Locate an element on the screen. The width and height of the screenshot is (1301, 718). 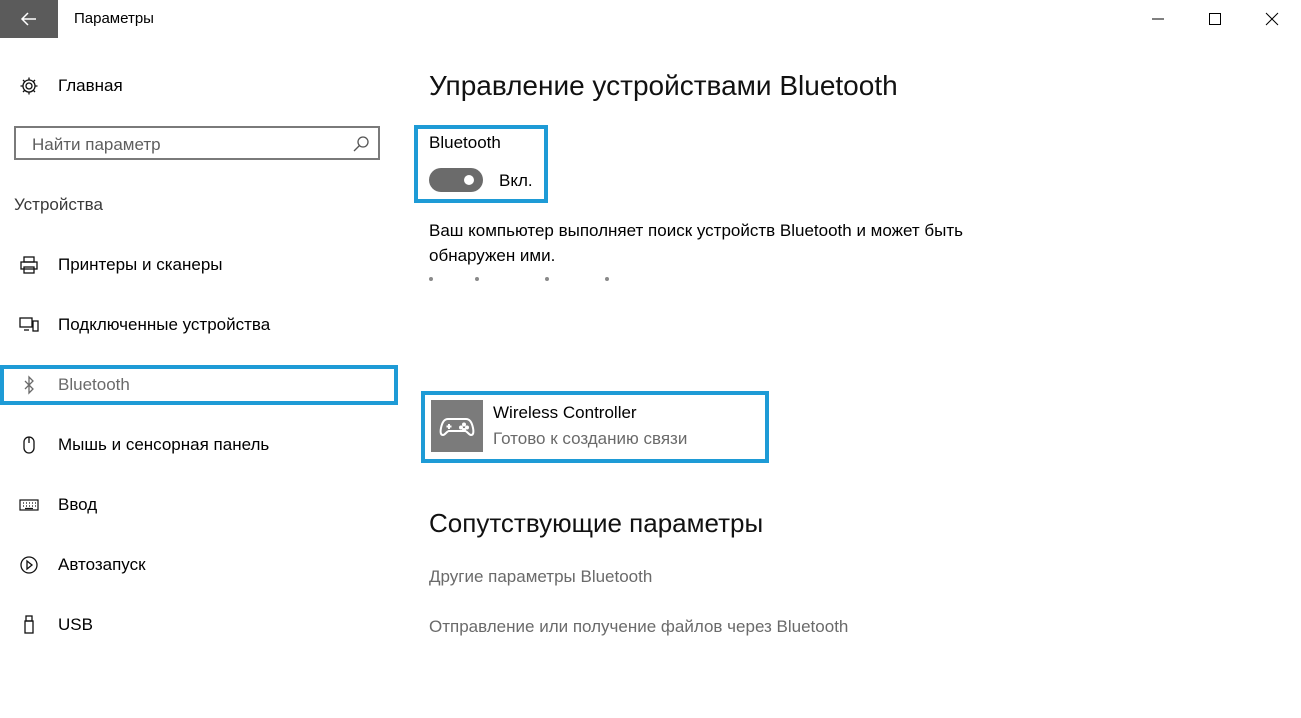
sidebar-item-printers: Принтеры и сканеры is located at coordinates (199, 265).